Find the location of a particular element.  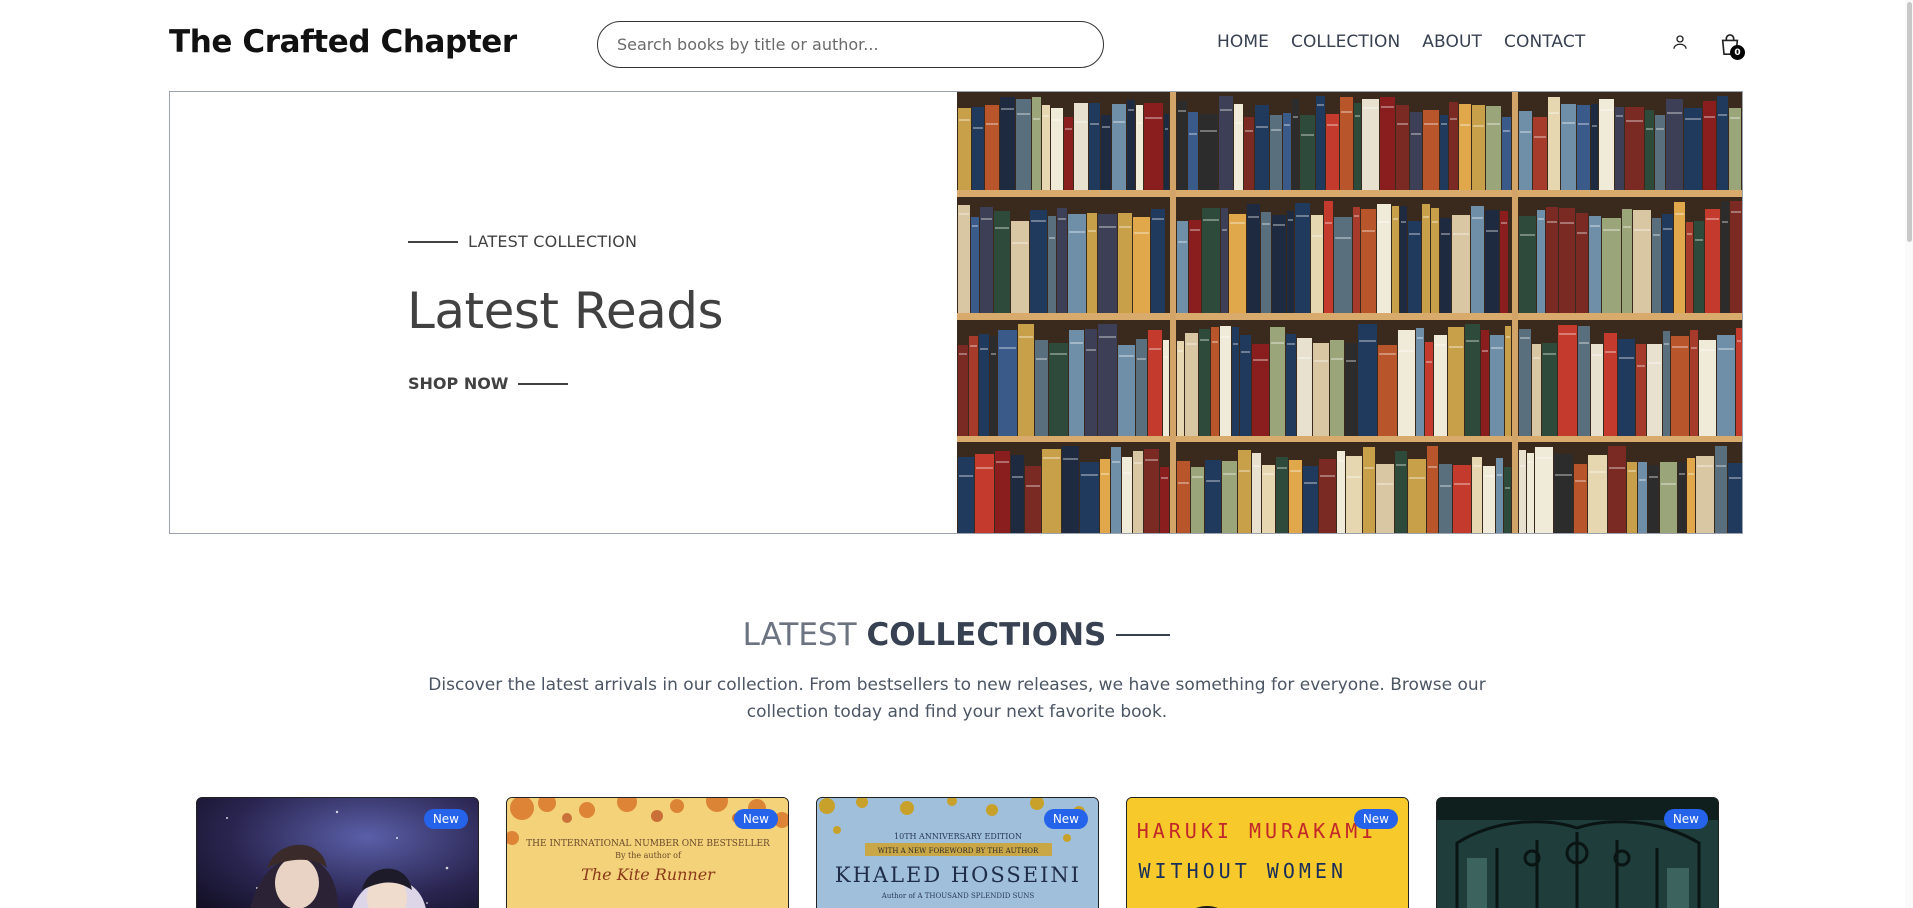

hero-title: Latest Reads is located at coordinates (565, 311).